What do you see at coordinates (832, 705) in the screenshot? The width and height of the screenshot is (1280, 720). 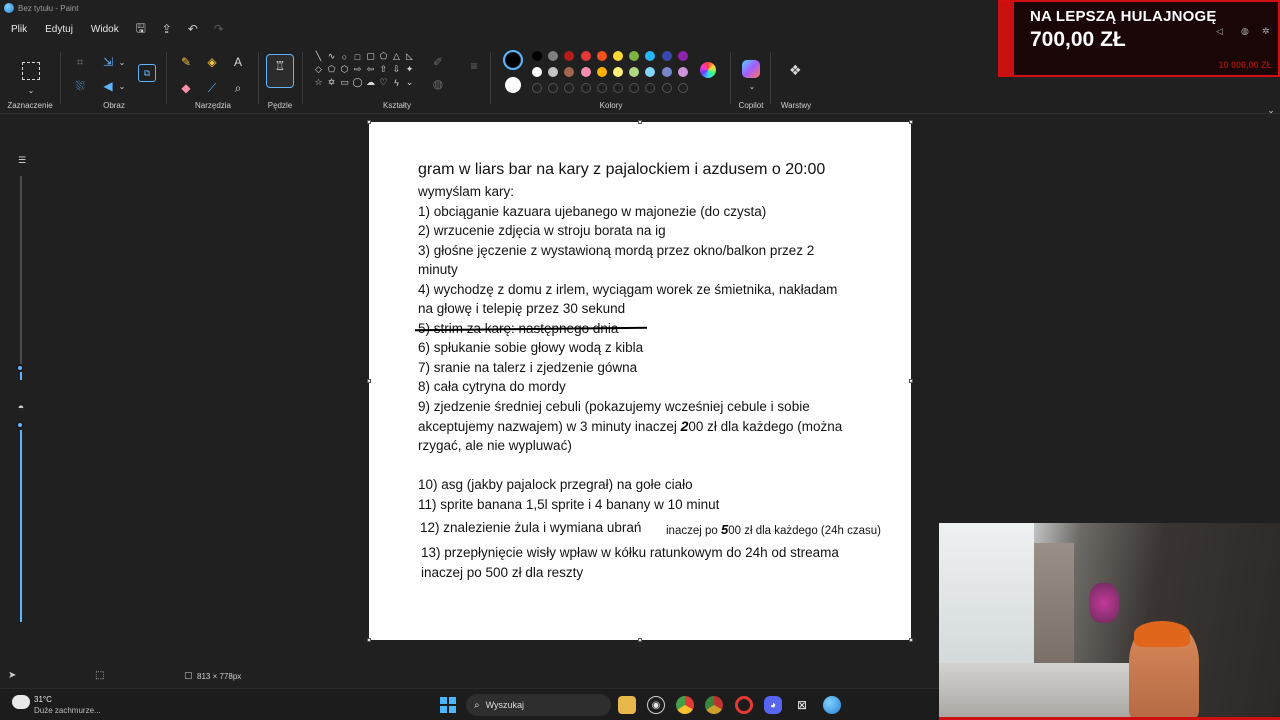 I see `paint-taskbar-icon` at bounding box center [832, 705].